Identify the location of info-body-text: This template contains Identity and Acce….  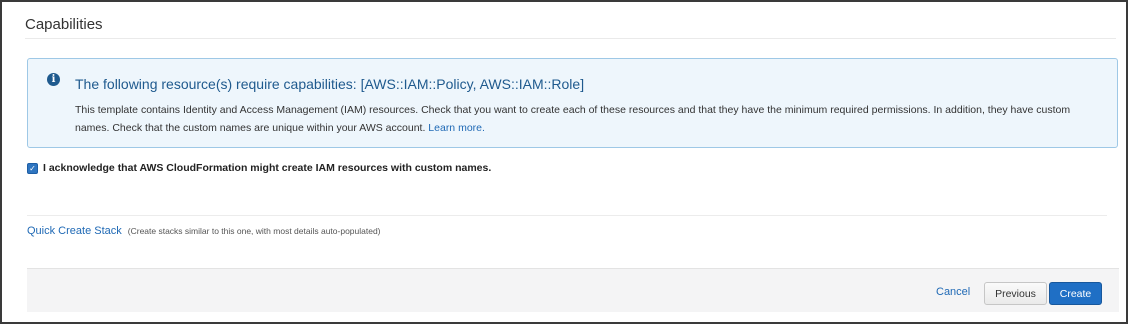
(573, 119).